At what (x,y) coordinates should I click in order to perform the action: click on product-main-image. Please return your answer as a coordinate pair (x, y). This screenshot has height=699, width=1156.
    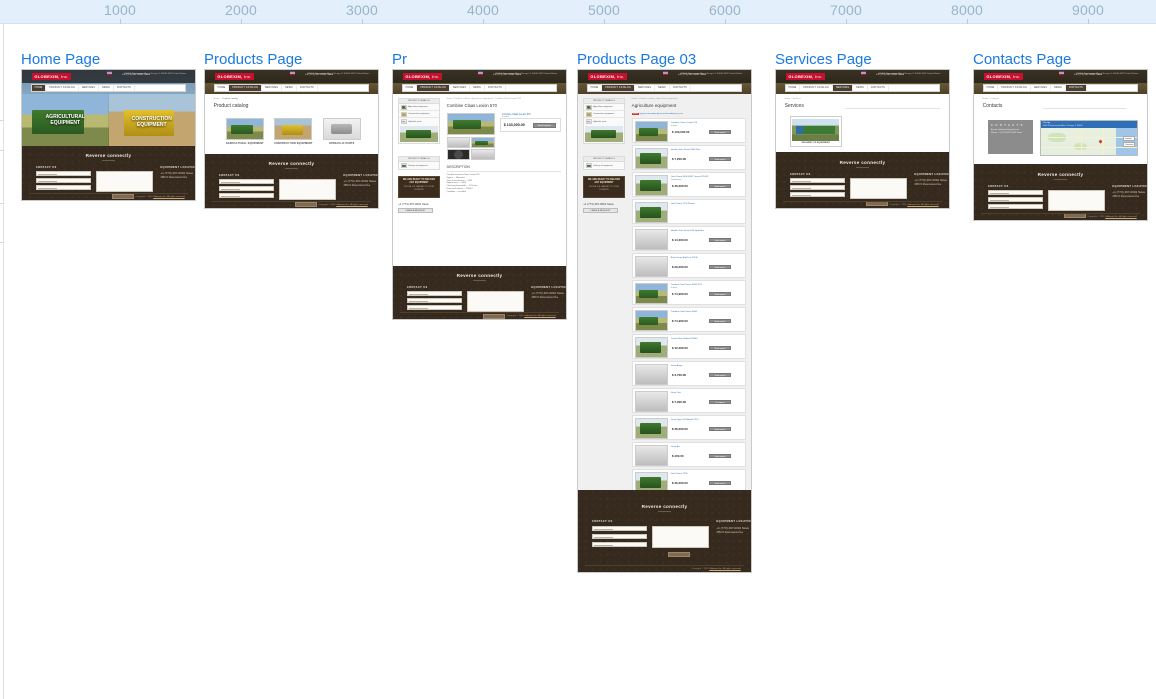
    Looking at the image, I should click on (471, 124).